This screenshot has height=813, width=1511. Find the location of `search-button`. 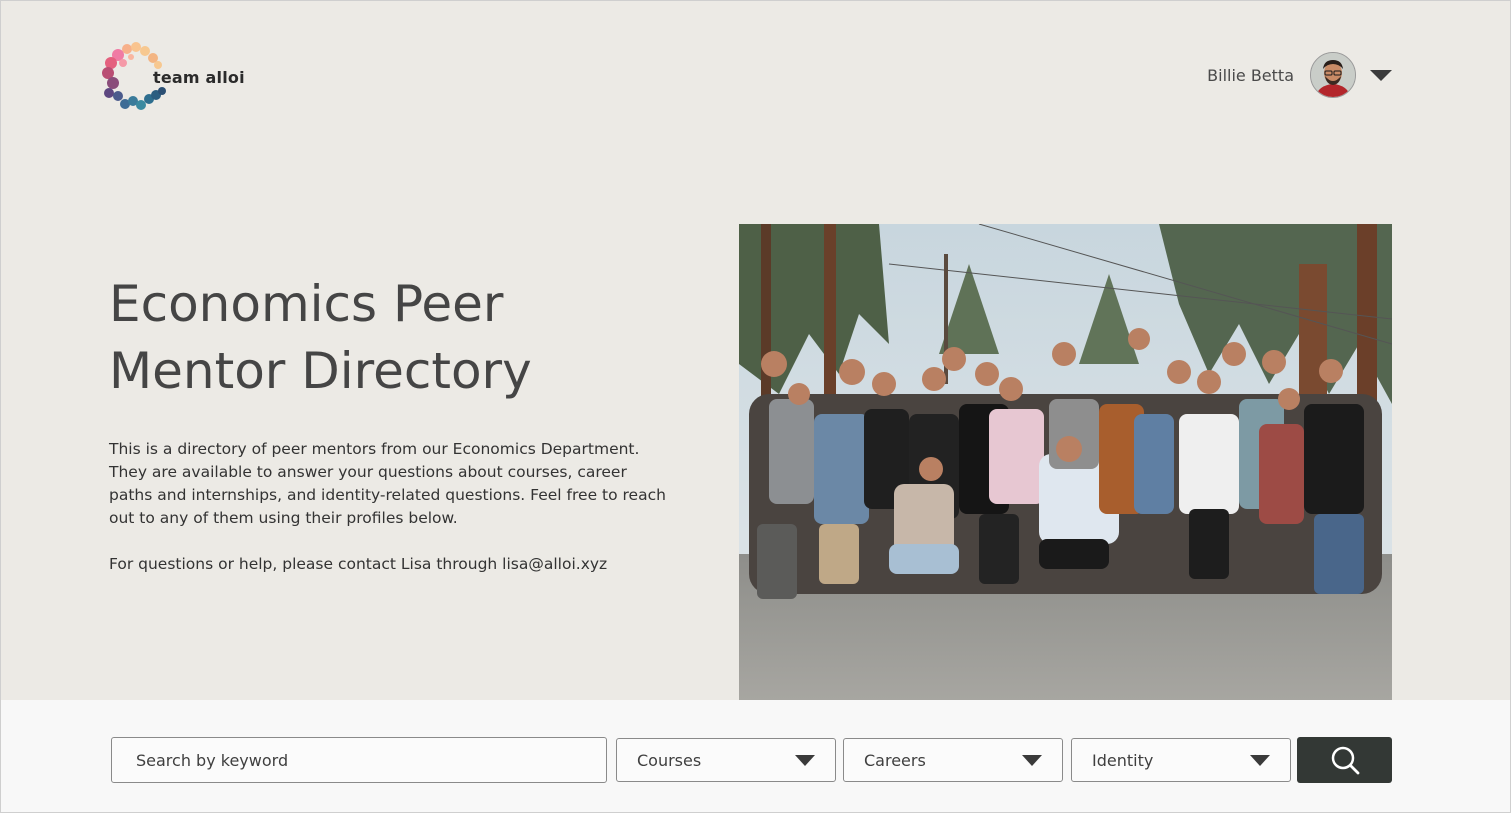

search-button is located at coordinates (1344, 760).